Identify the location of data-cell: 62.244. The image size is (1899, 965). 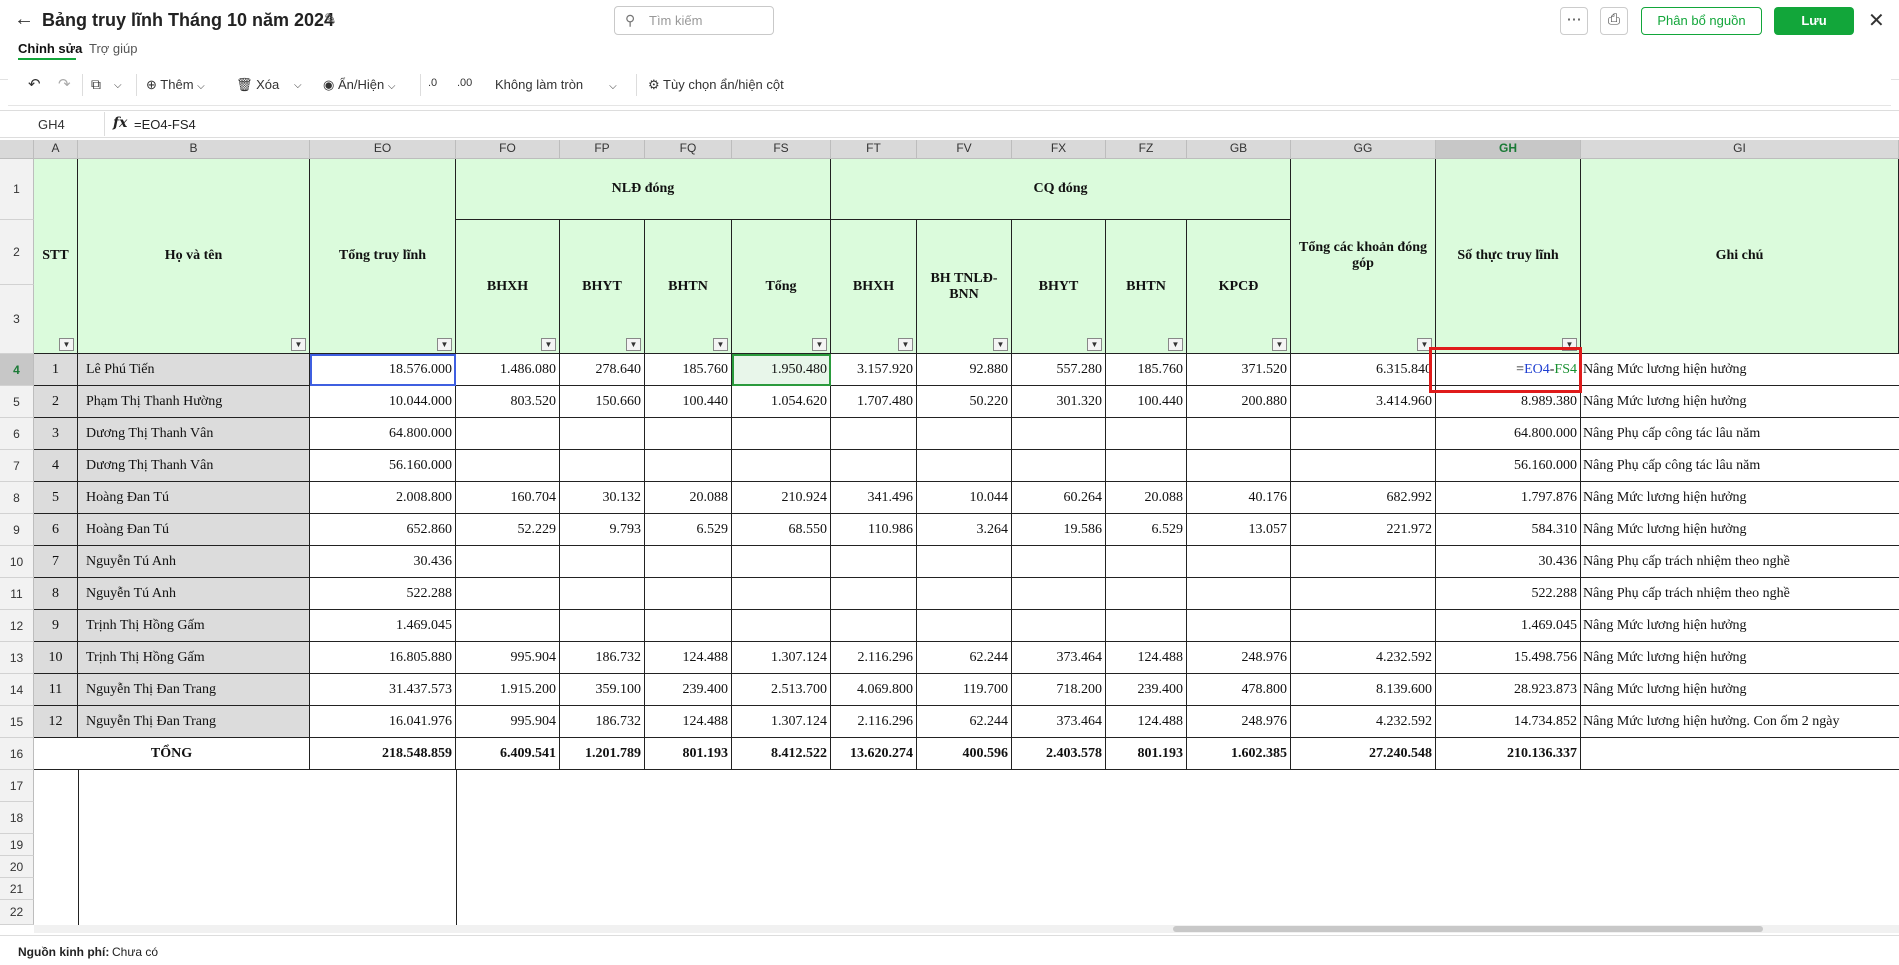
(964, 658).